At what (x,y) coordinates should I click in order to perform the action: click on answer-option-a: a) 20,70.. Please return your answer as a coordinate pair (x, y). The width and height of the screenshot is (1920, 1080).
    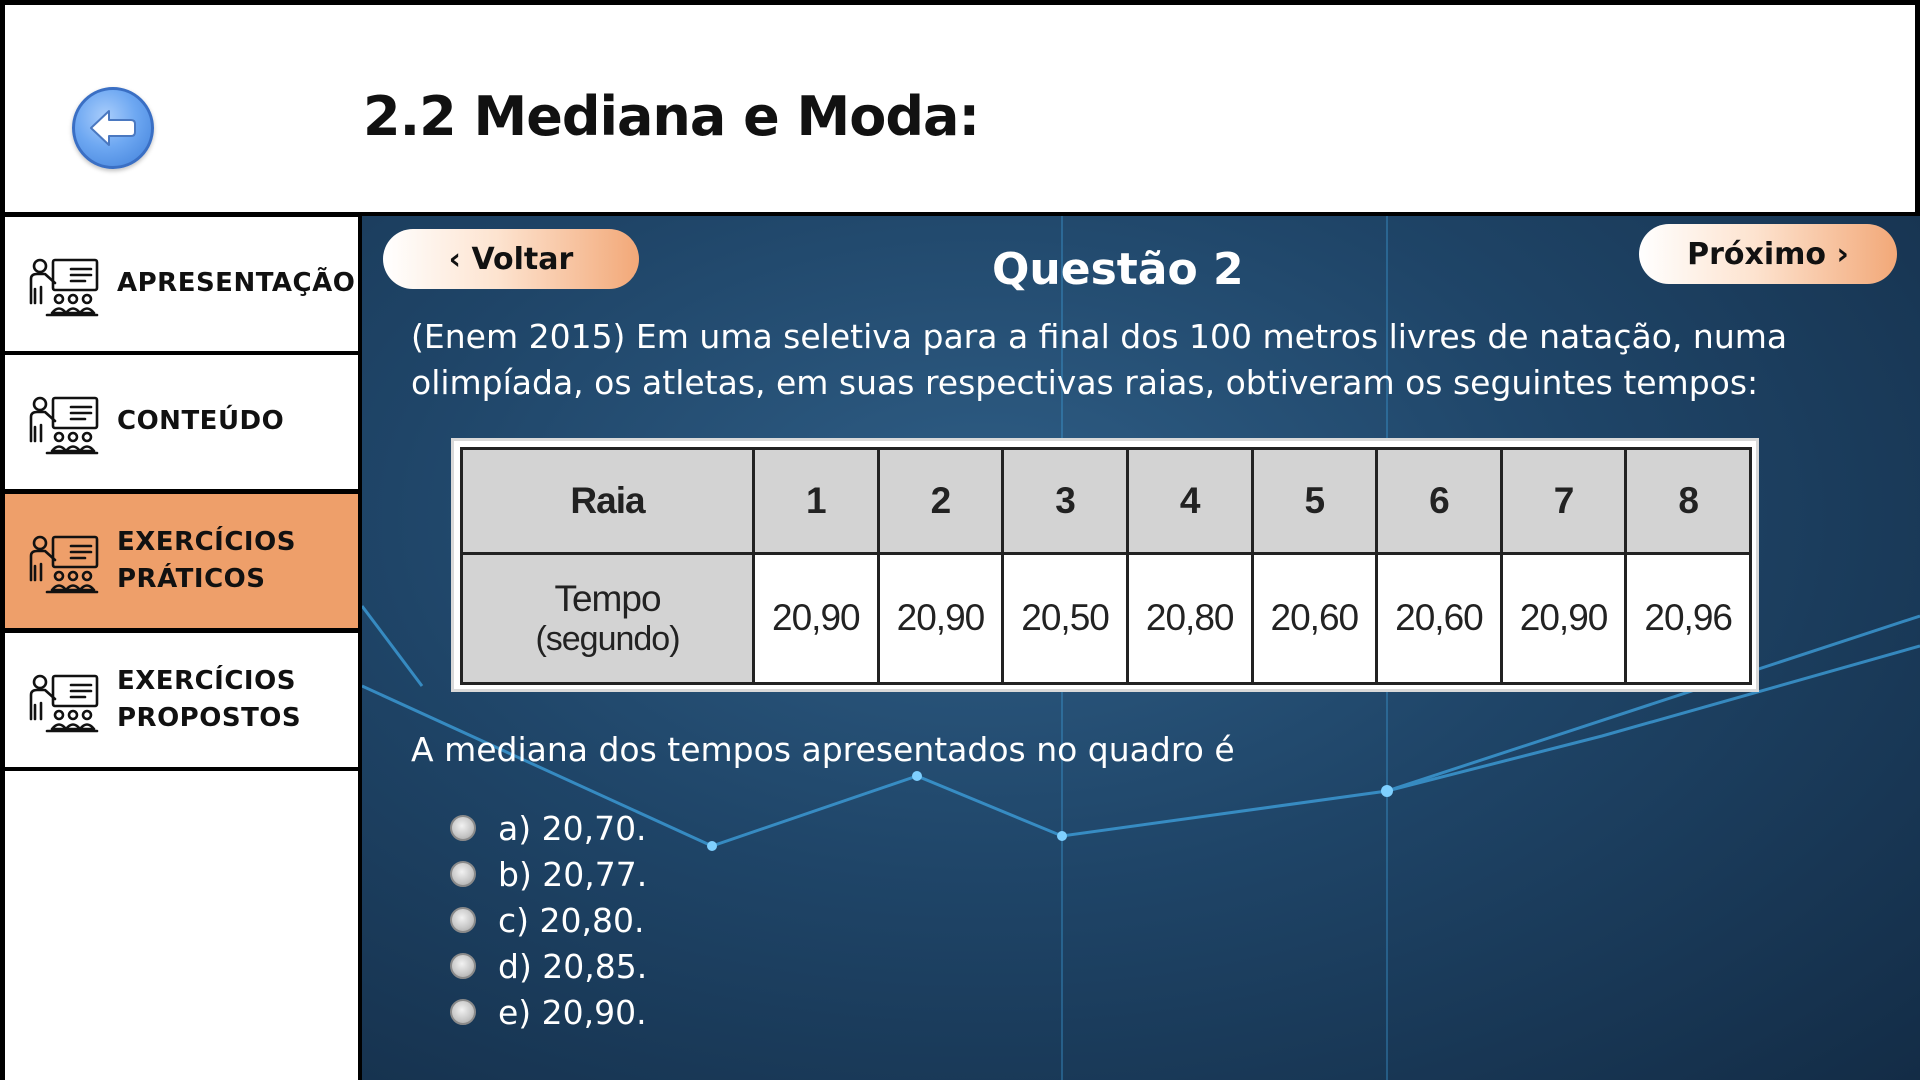
    Looking at the image, I should click on (548, 828).